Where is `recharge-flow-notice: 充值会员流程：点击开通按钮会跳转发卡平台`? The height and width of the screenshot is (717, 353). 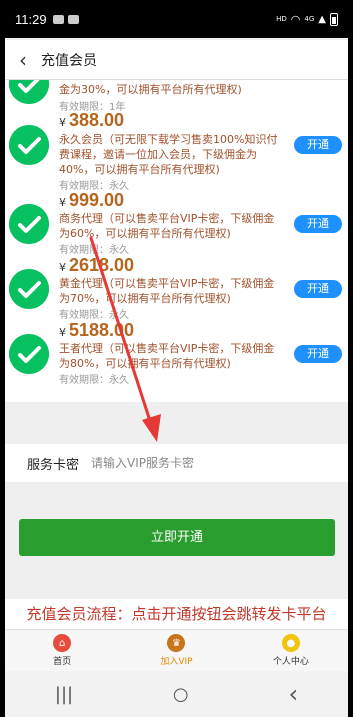
recharge-flow-notice: 充值会员流程：点击开通按钮会跳转发卡平台 is located at coordinates (176, 614).